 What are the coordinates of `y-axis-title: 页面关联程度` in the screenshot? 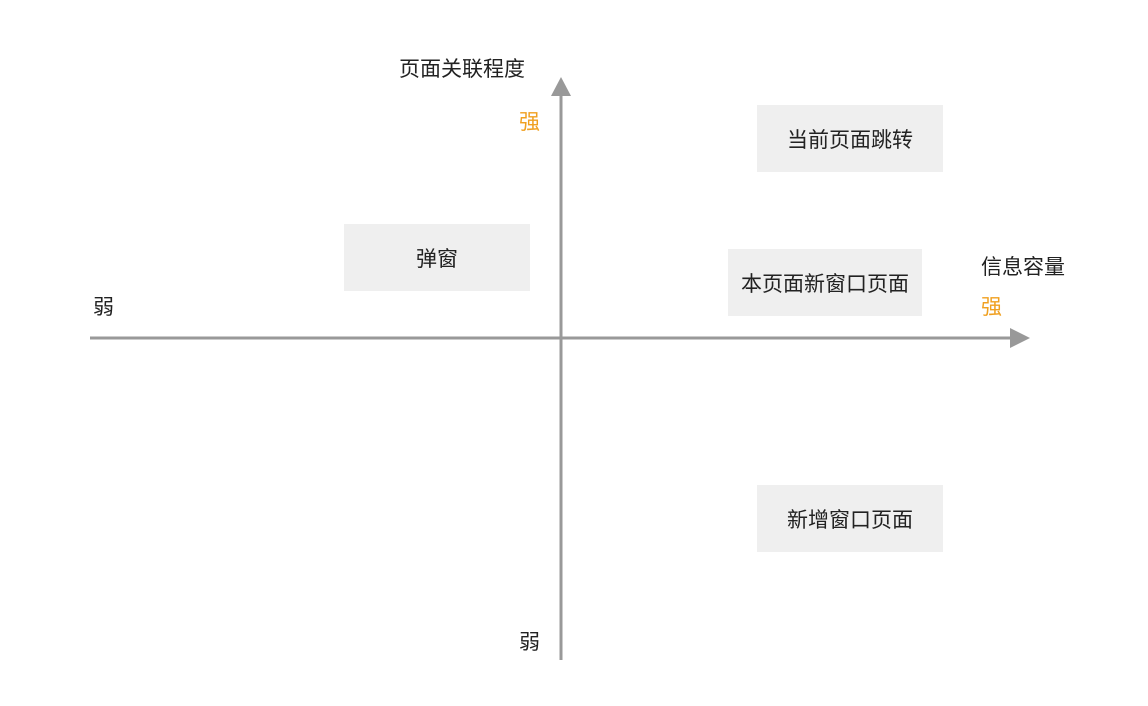 It's located at (462, 69).